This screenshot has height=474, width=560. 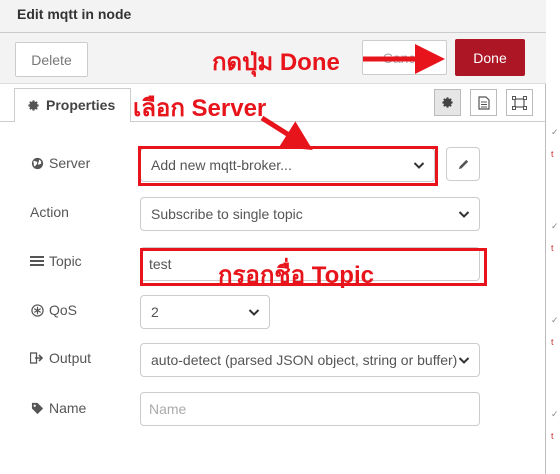 I want to click on arrow-to-server, so click(x=286, y=133).